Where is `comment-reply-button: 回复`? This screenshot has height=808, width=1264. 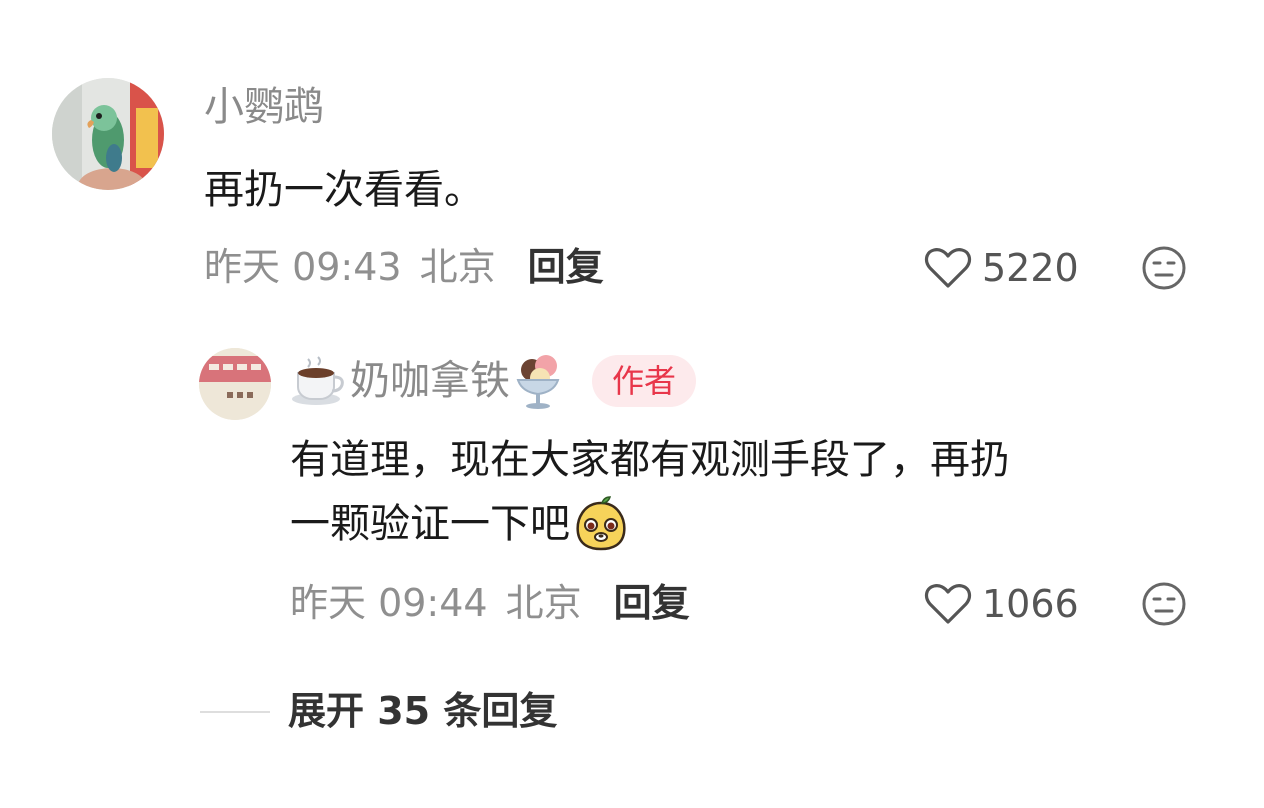
comment-reply-button: 回复 is located at coordinates (566, 267).